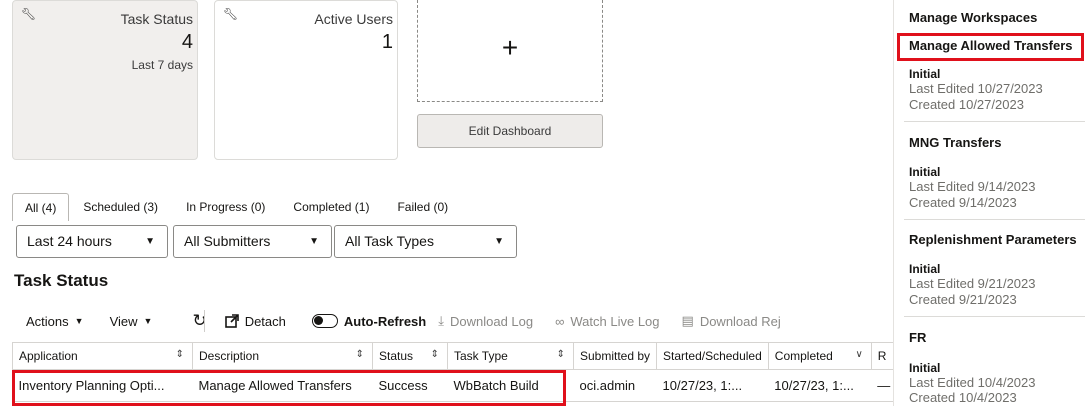 This screenshot has height=406, width=1085. I want to click on detach-icon, so click(231, 321).